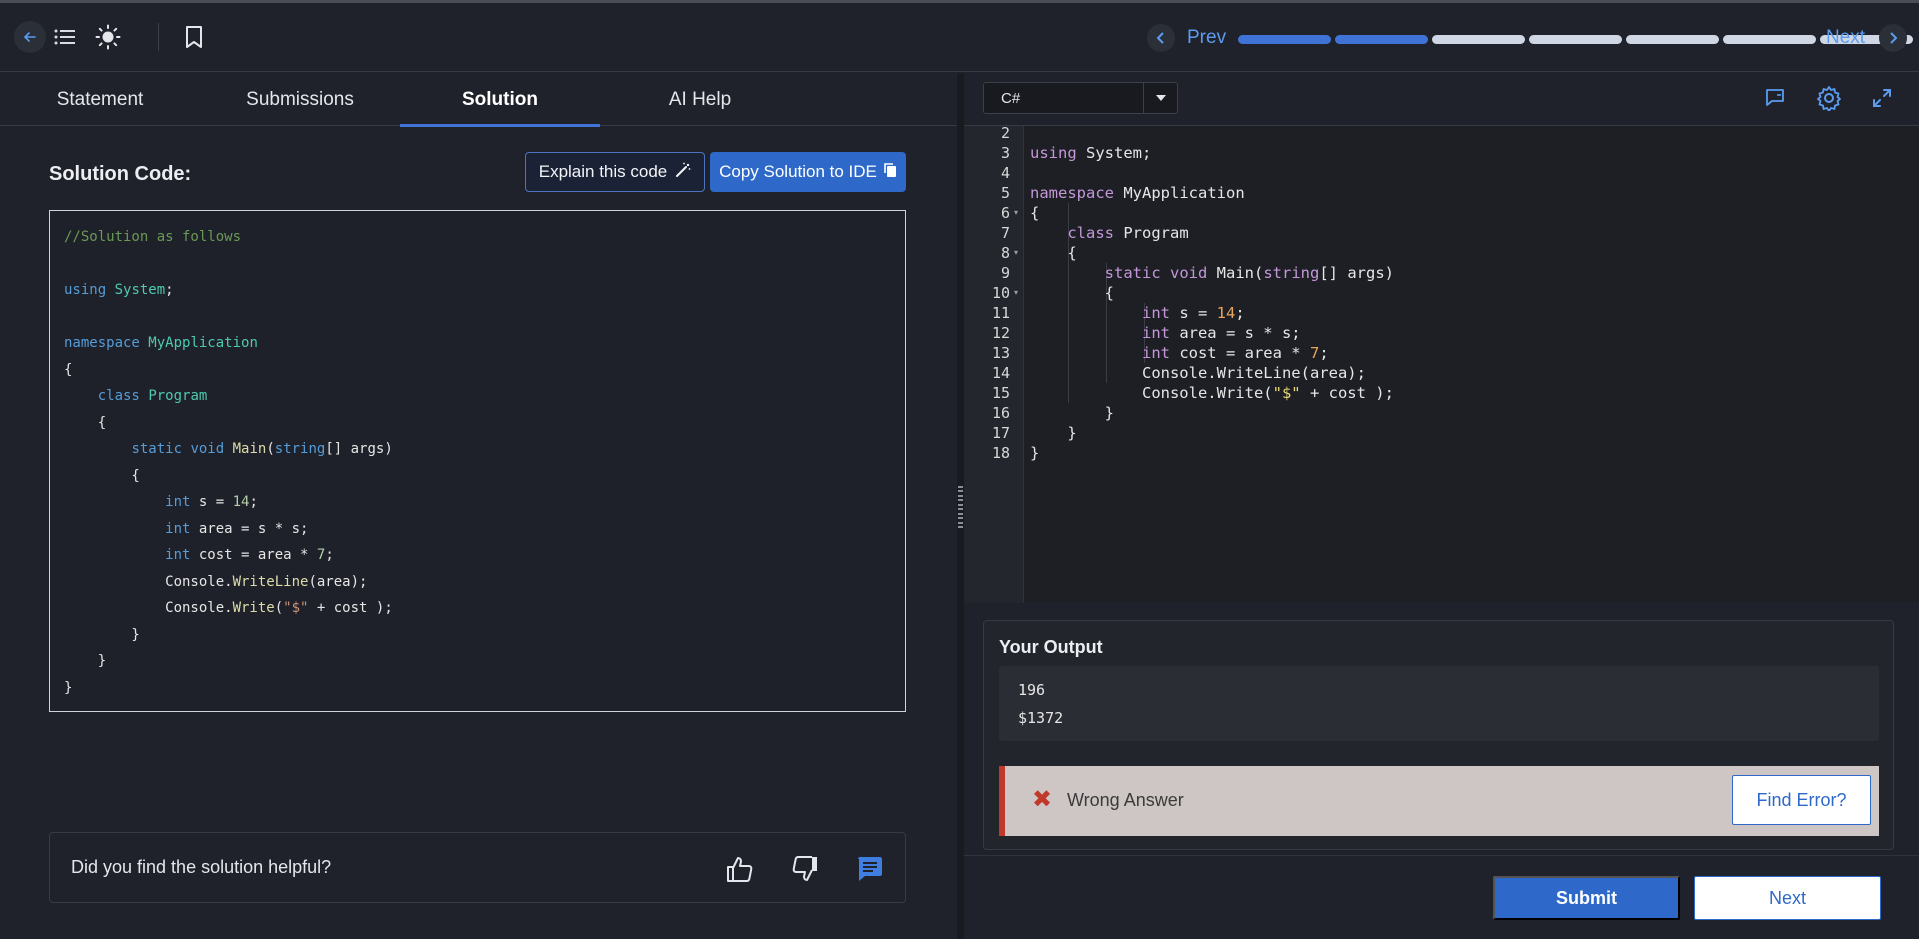 Image resolution: width=1919 pixels, height=939 pixels. What do you see at coordinates (1000, 313) in the screenshot?
I see `line-number: 11` at bounding box center [1000, 313].